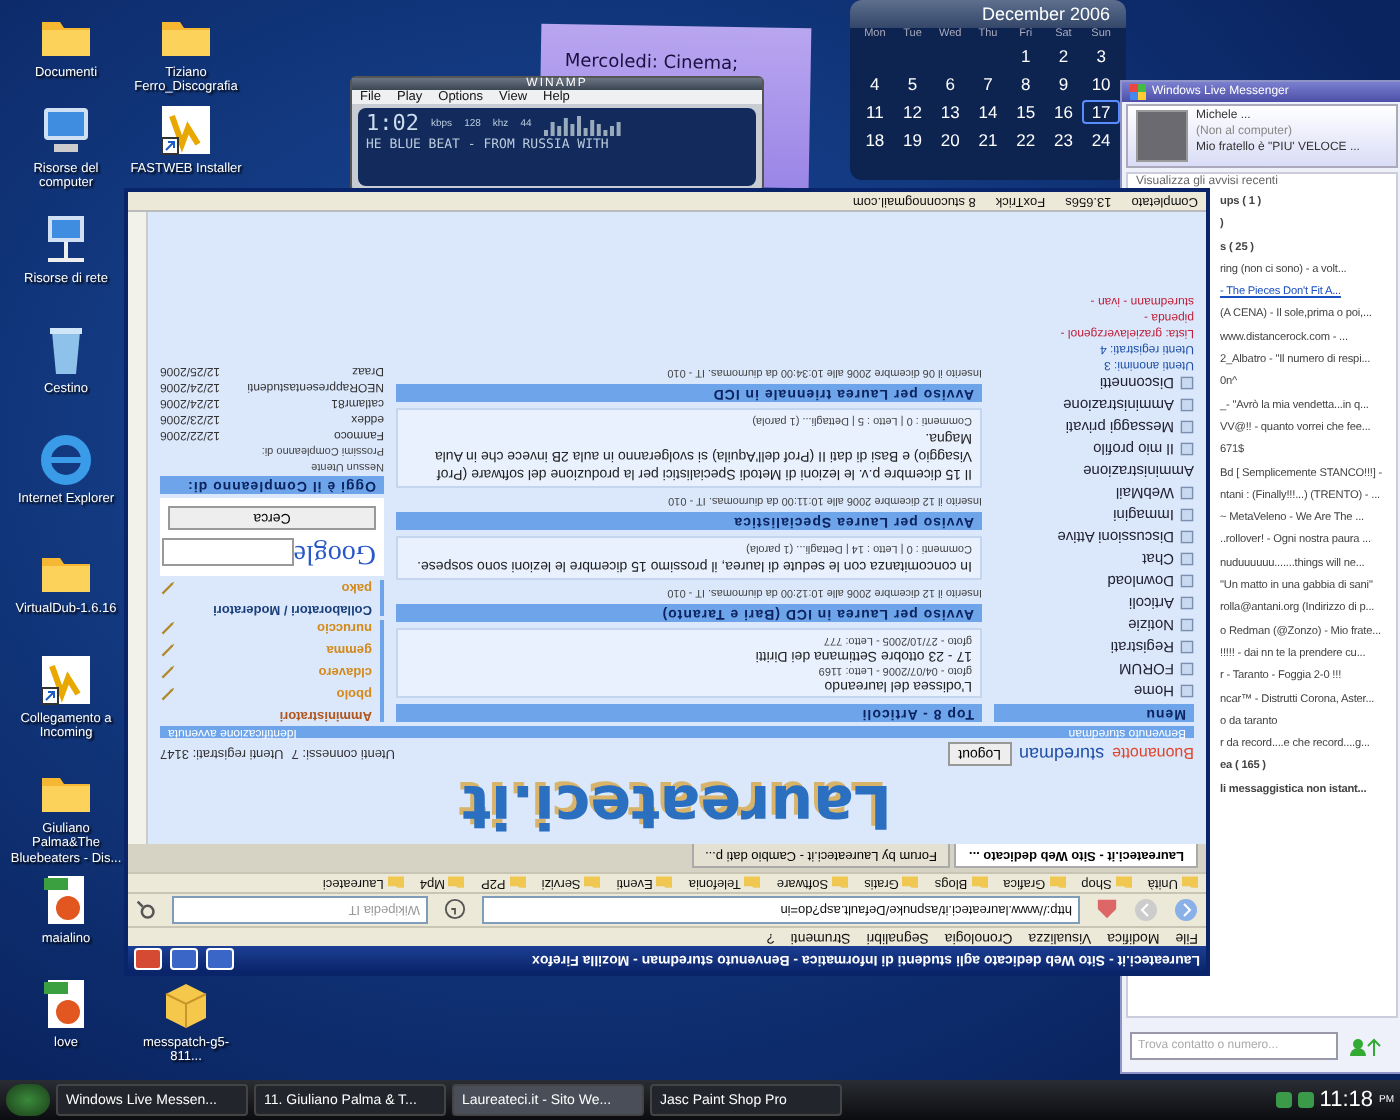 This screenshot has height=1120, width=1400. Describe the element at coordinates (1101, 84) in the screenshot. I see `calendar-day: 10` at that location.